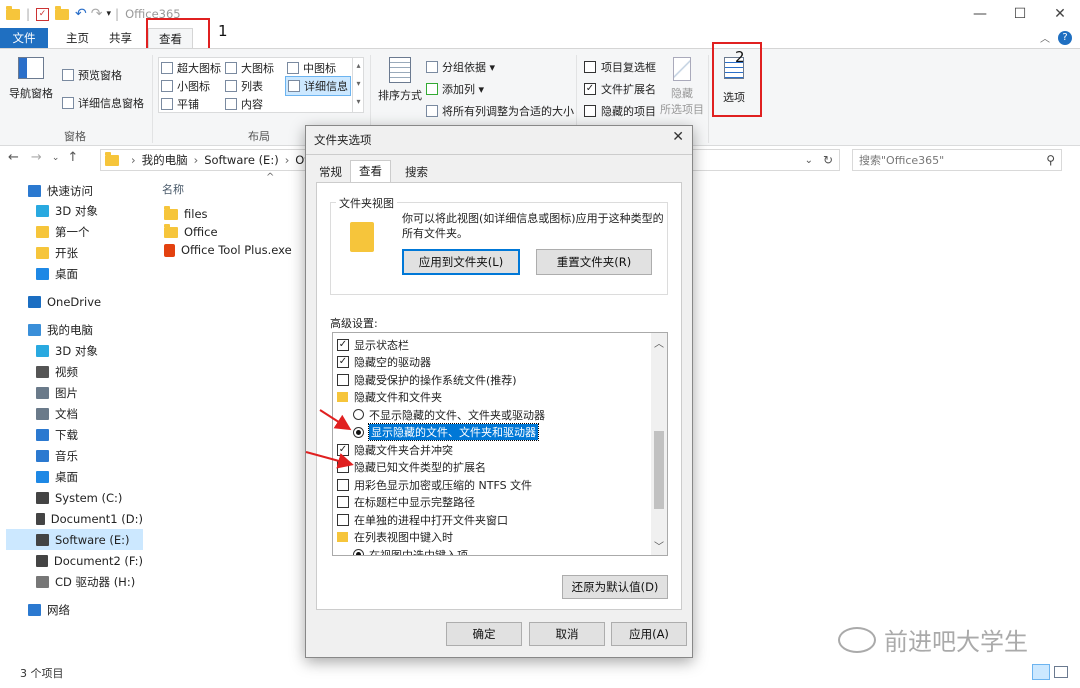  Describe the element at coordinates (461, 262) in the screenshot. I see `apply-to-folders-button: 应用到文件夹(L)` at that location.